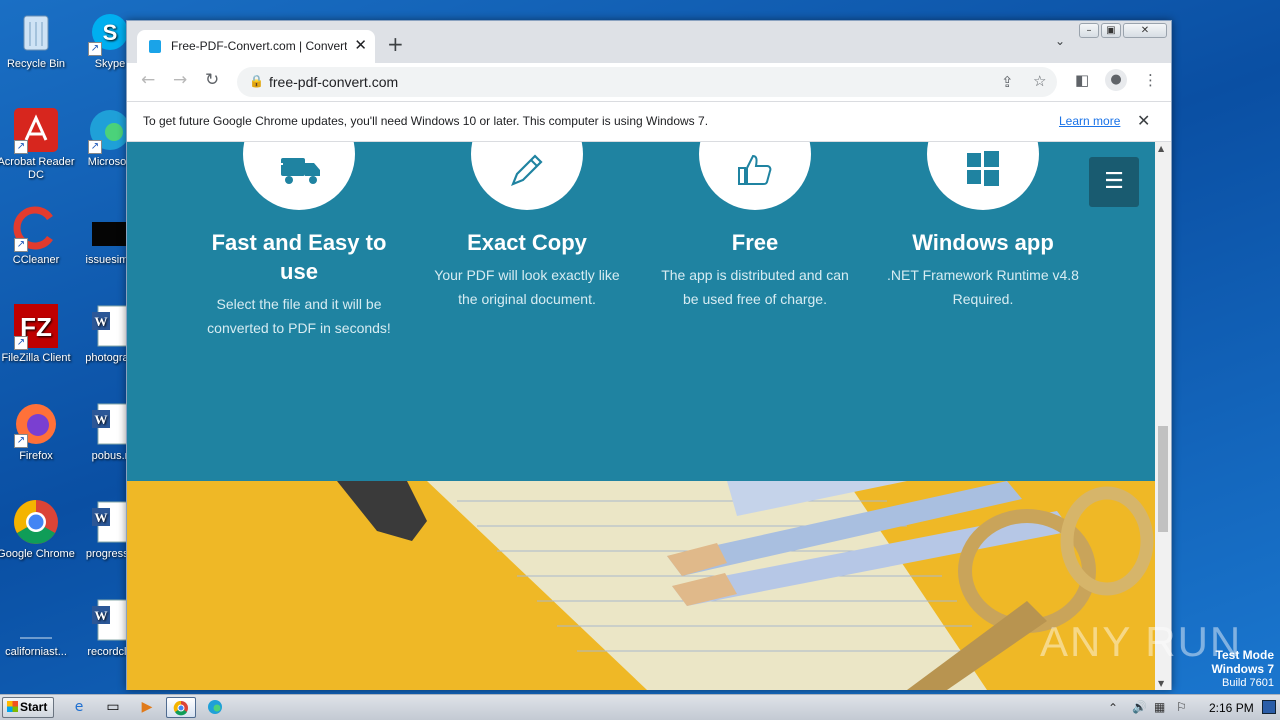 The width and height of the screenshot is (1280, 720). What do you see at coordinates (755, 242) in the screenshot?
I see `feature-title: Free` at bounding box center [755, 242].